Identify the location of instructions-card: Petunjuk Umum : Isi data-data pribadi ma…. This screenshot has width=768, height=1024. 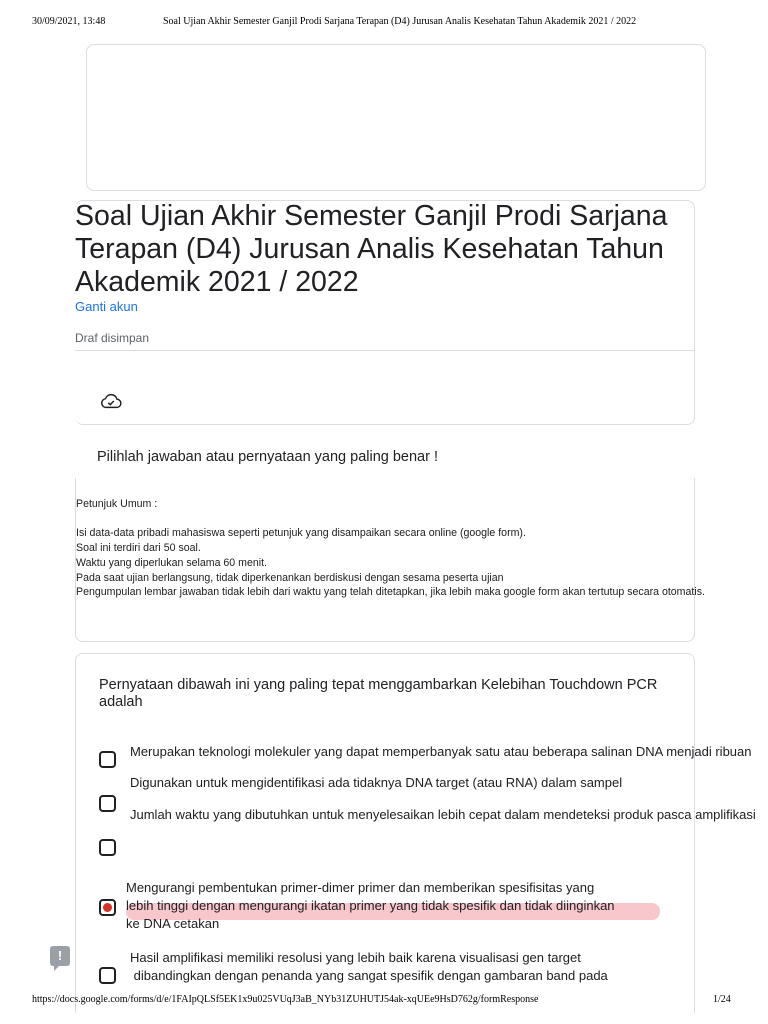
(390, 560).